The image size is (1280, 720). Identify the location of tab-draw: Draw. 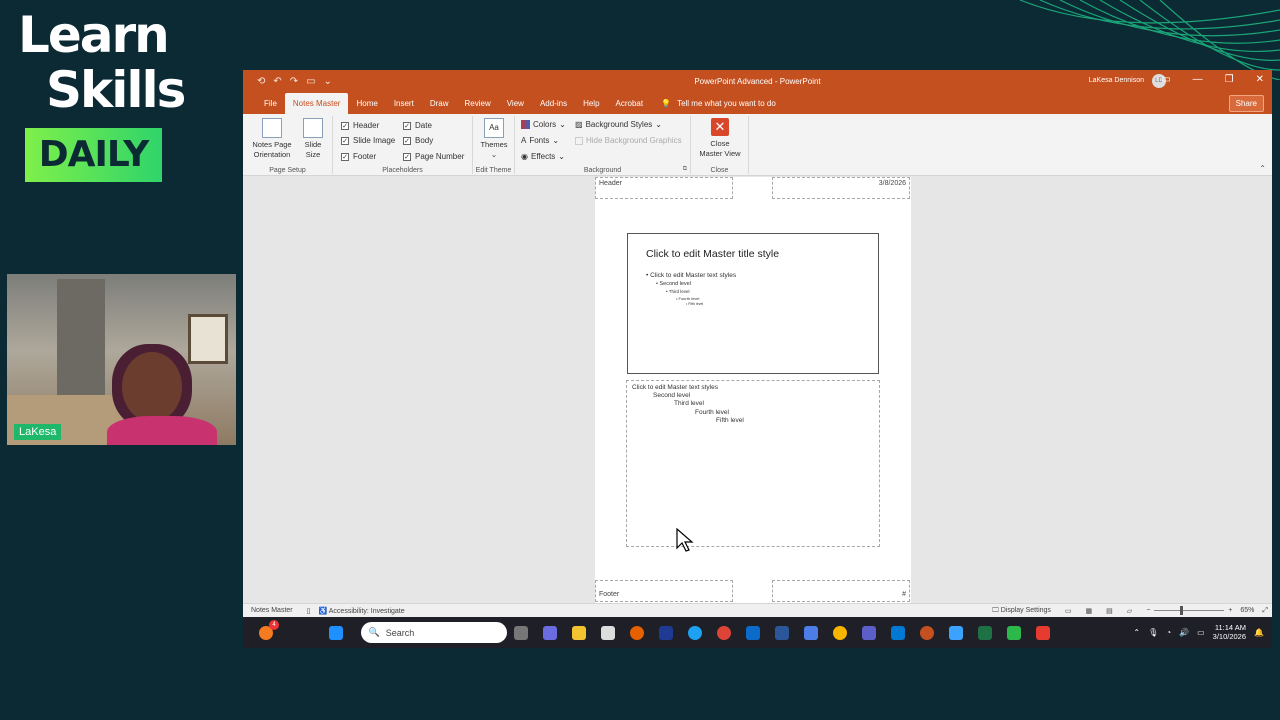
(439, 103).